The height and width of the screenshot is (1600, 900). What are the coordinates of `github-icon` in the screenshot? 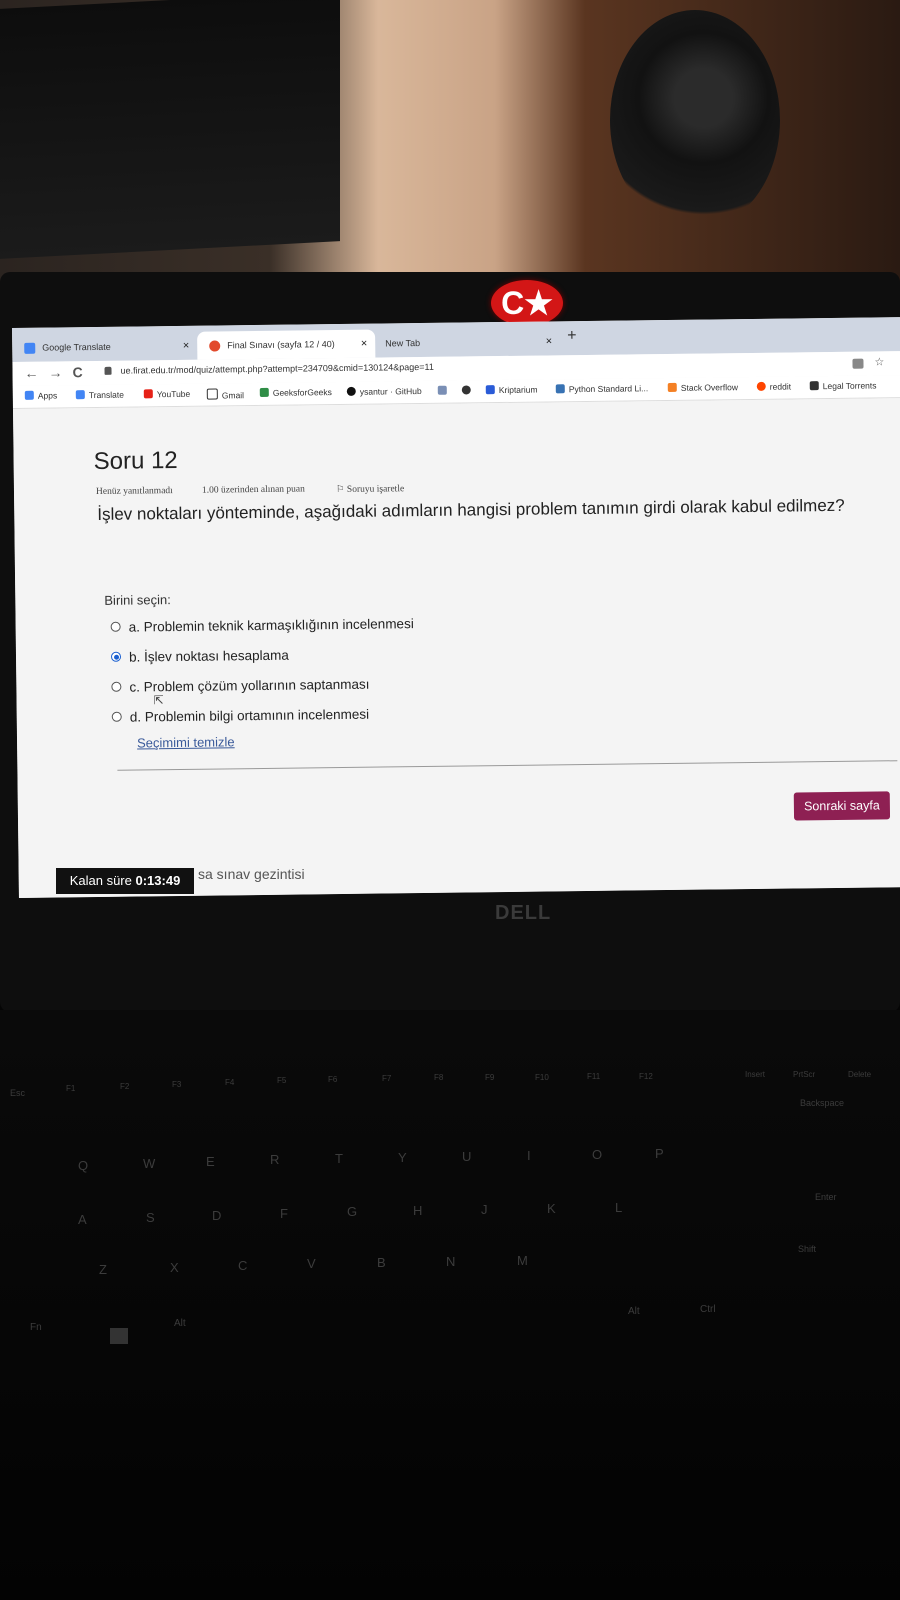 It's located at (351, 391).